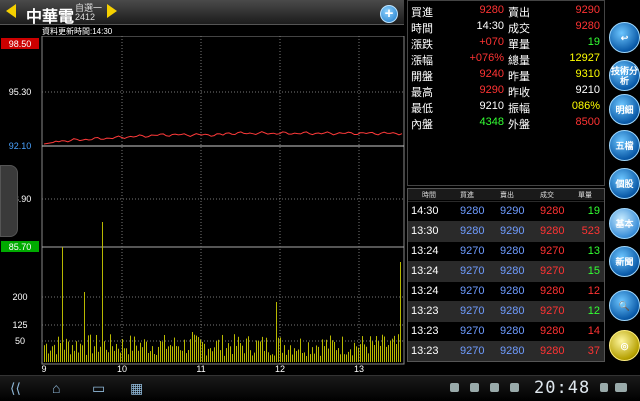 This screenshot has height=401, width=640. What do you see at coordinates (136, 388) in the screenshot?
I see `menu-grid-icon: ▦` at bounding box center [136, 388].